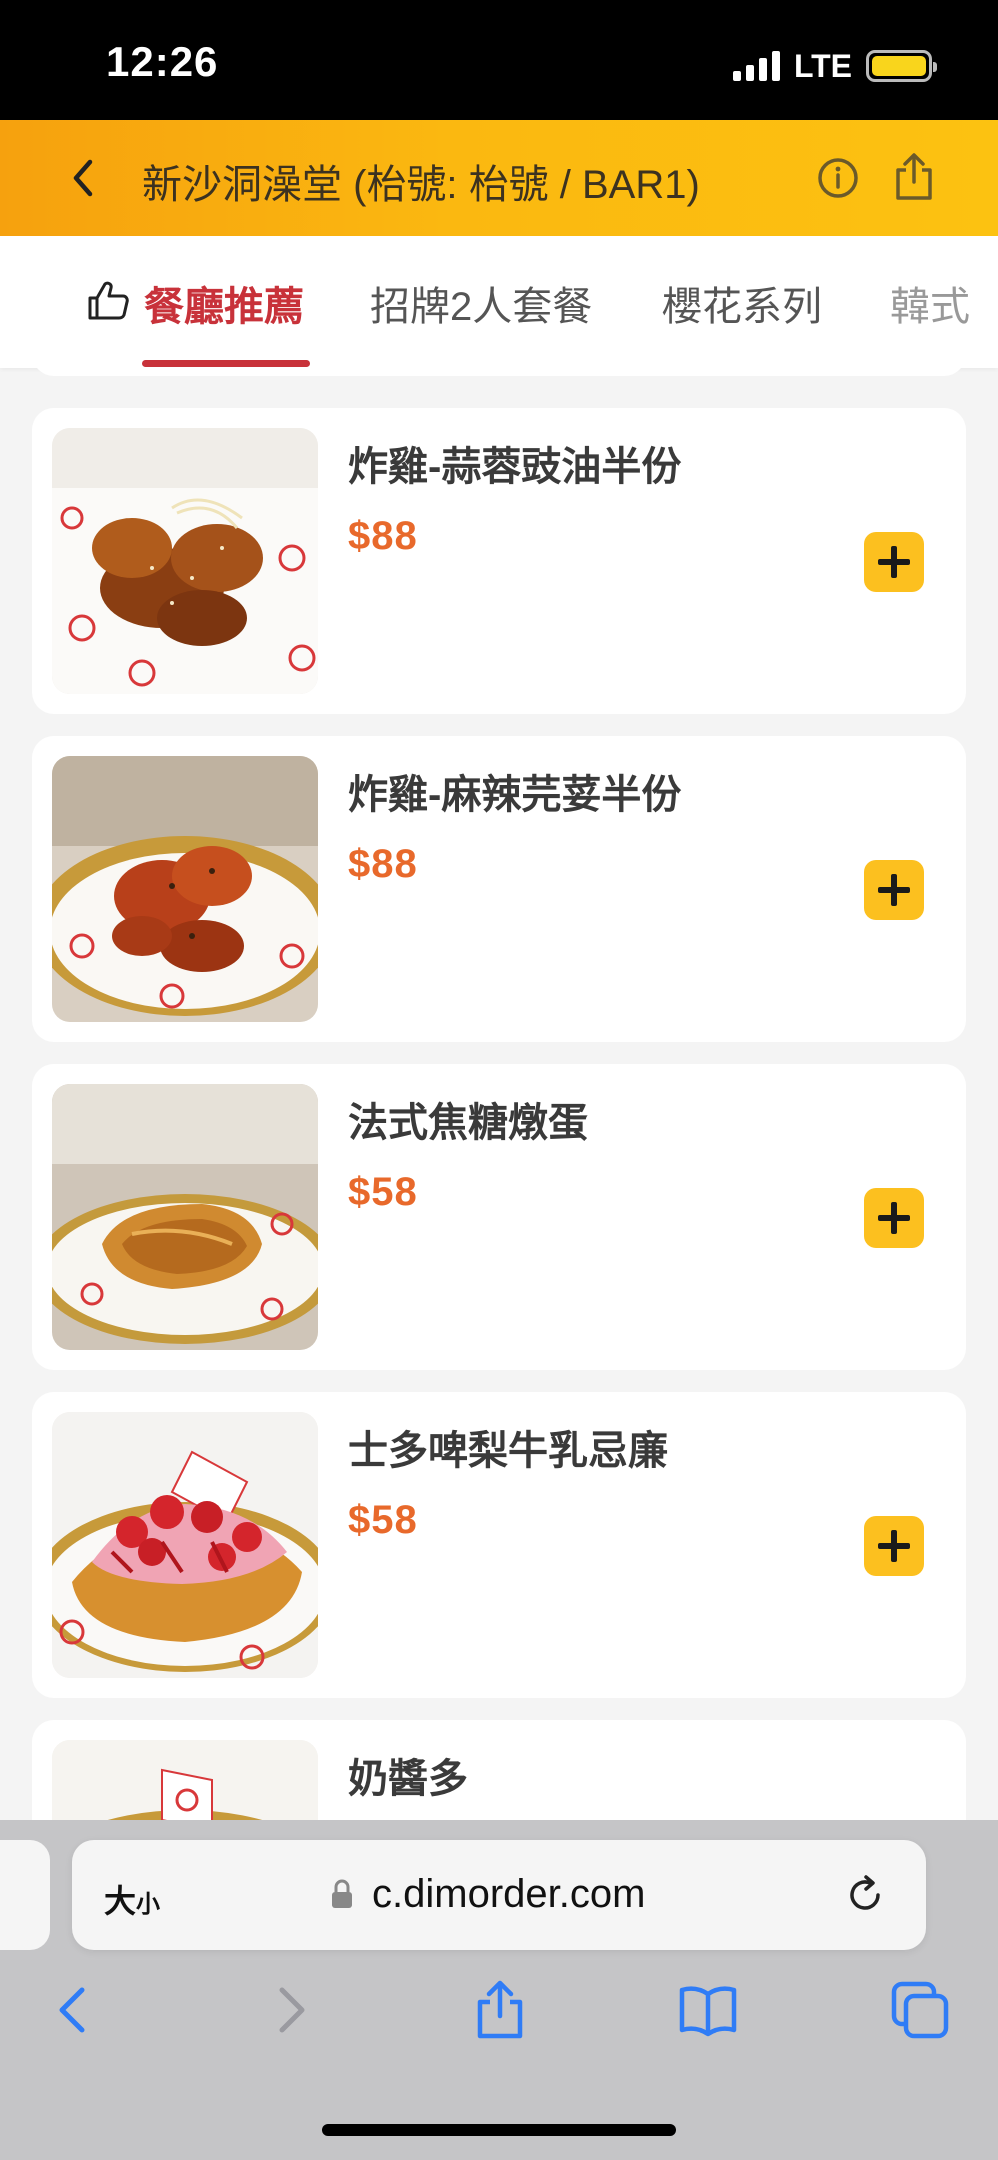  I want to click on share-button, so click(914, 177).